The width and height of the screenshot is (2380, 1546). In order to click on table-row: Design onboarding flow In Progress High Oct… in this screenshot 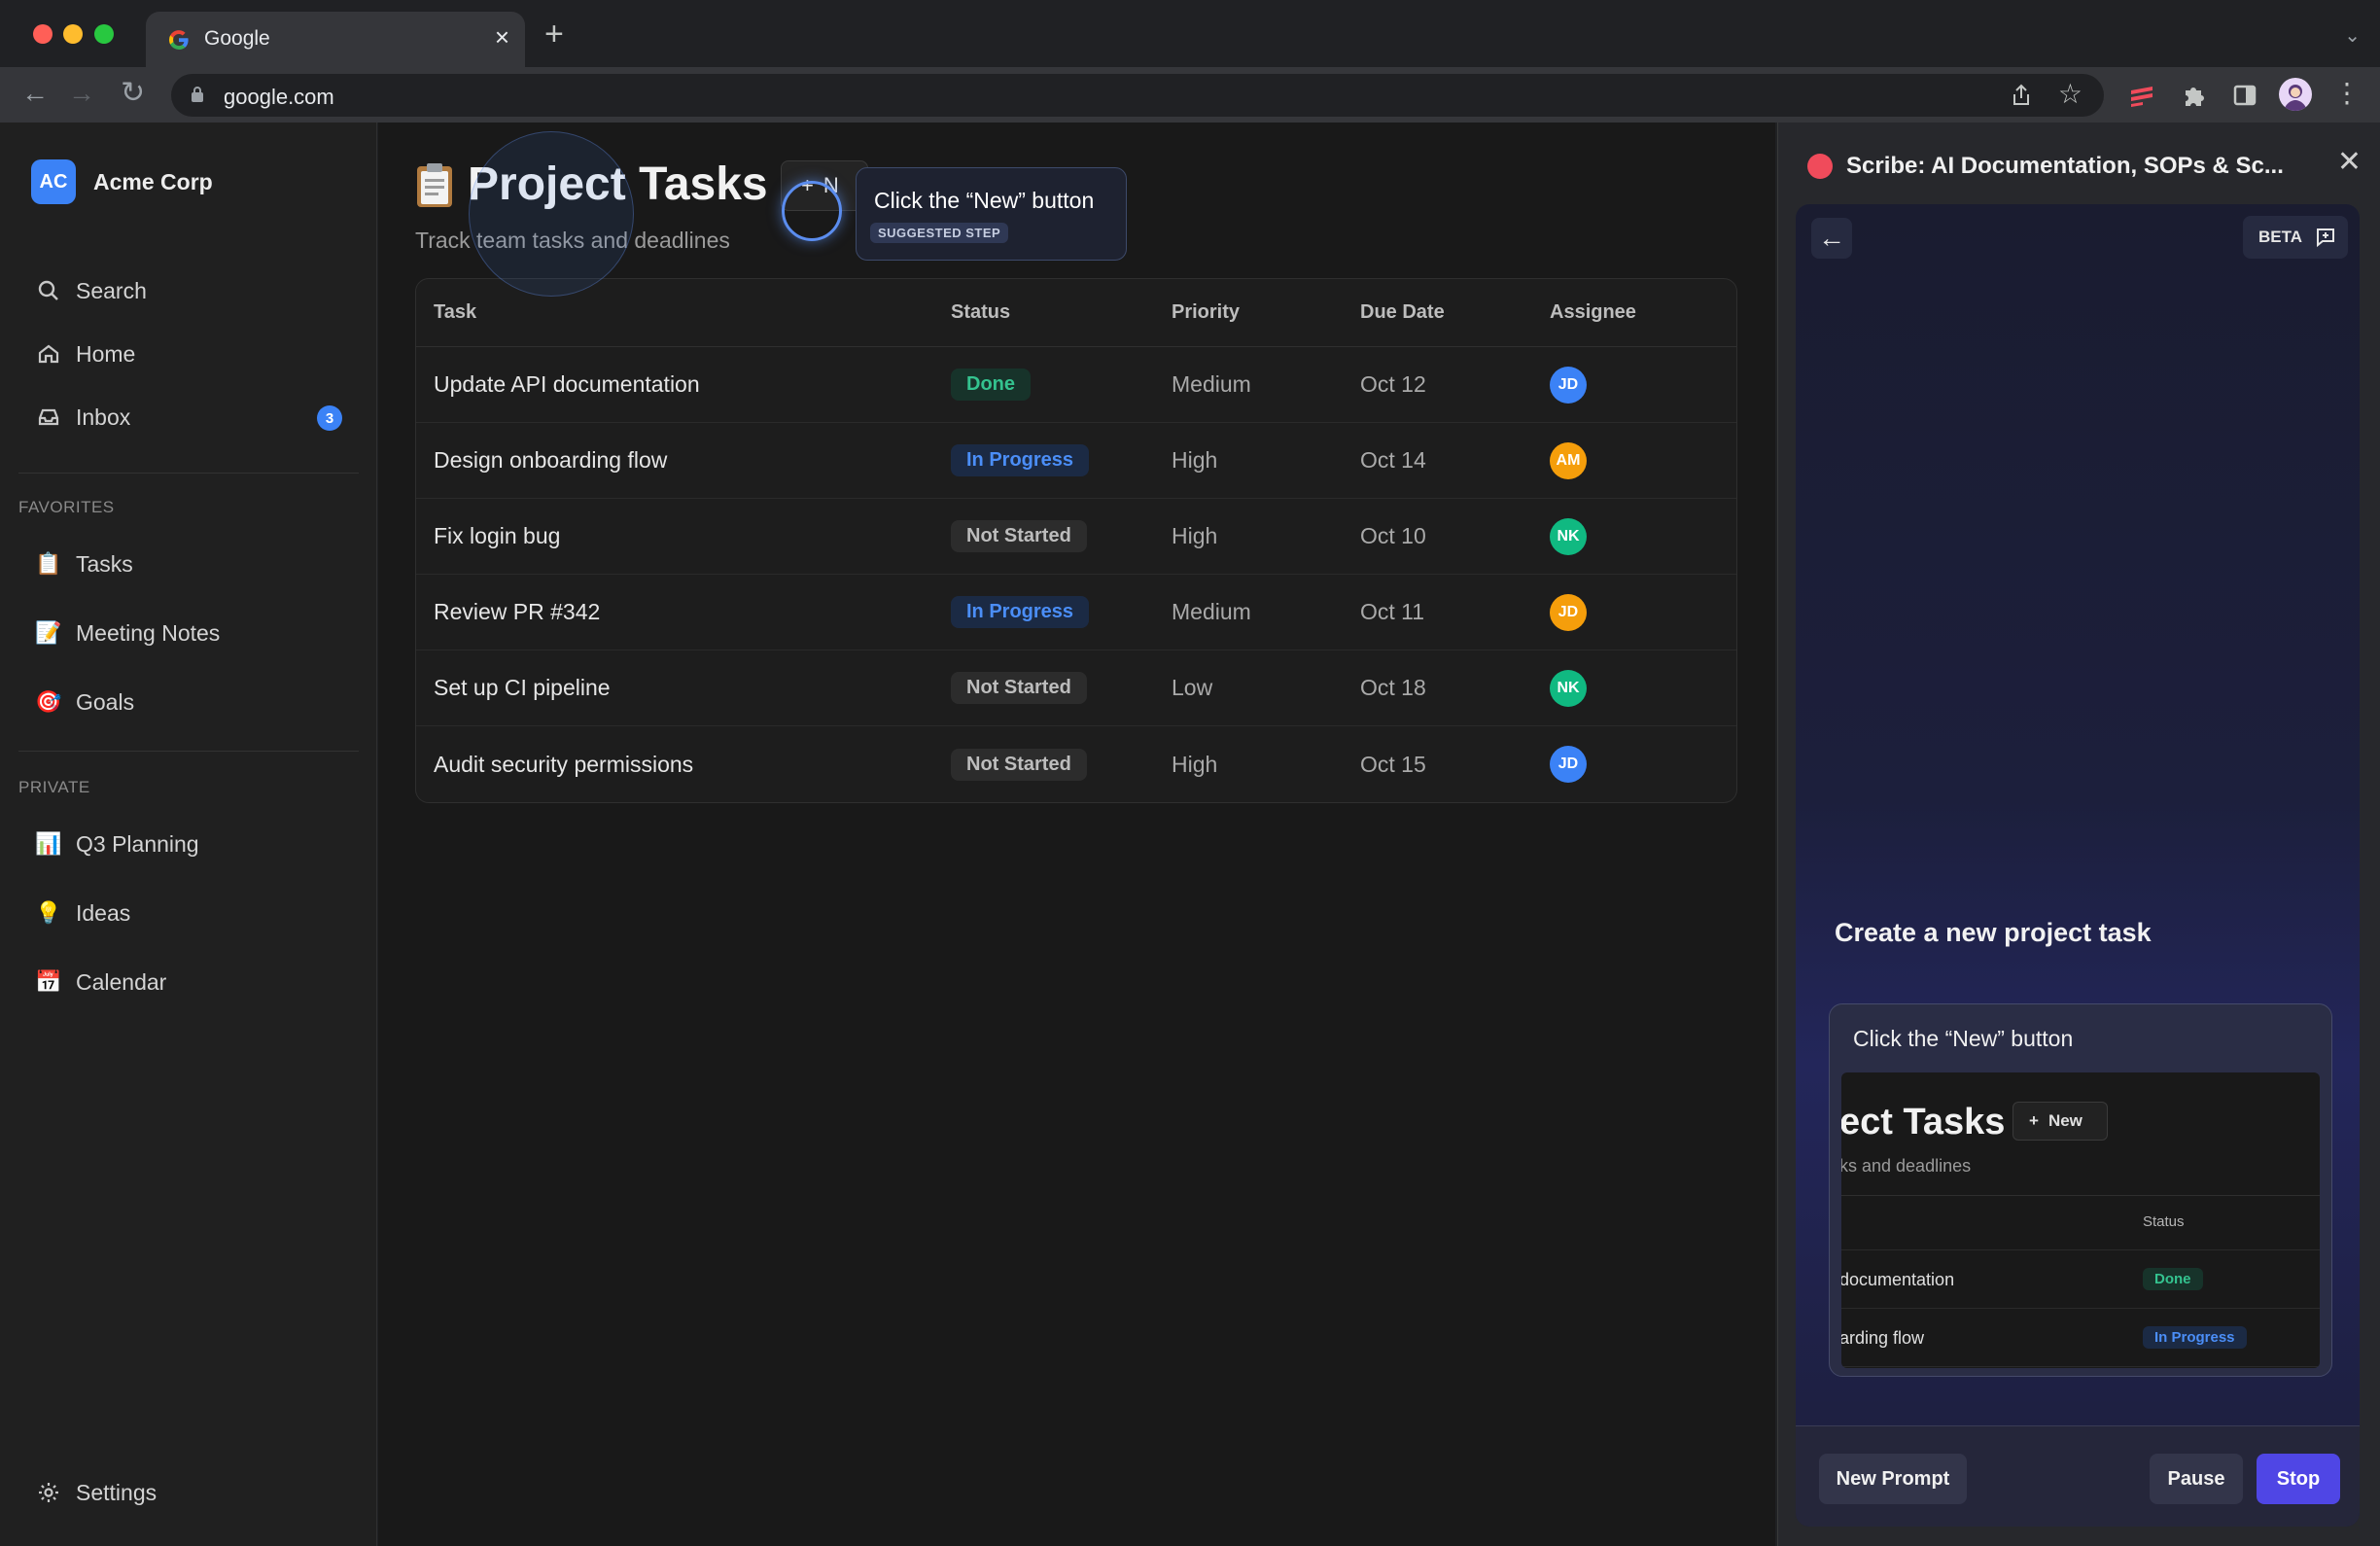, I will do `click(1076, 461)`.